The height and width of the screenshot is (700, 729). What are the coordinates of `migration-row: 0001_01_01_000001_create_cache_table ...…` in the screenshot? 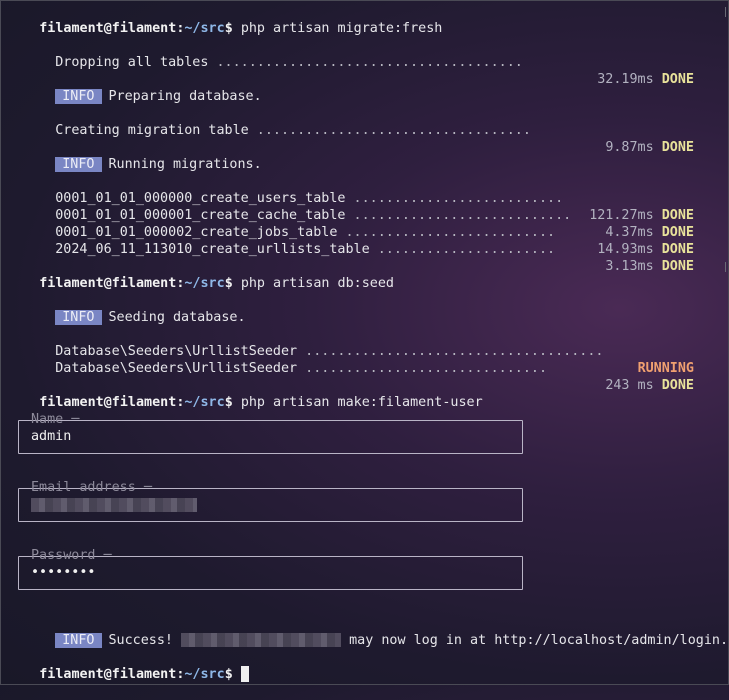 It's located at (368, 215).